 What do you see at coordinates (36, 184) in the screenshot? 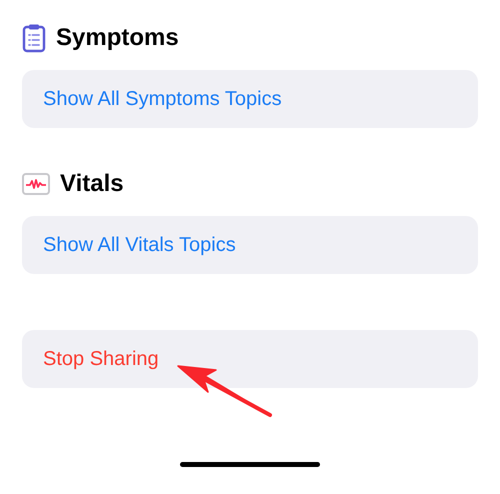
I see `heart-rate-icon` at bounding box center [36, 184].